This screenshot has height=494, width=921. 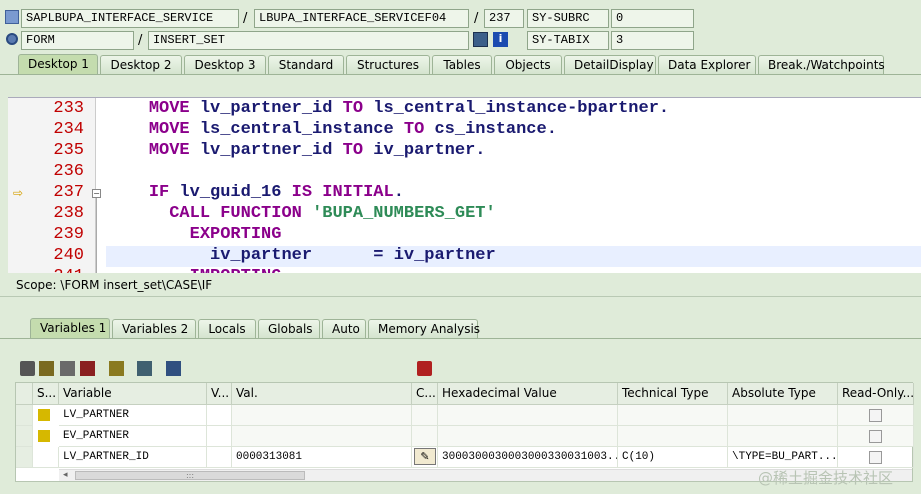 What do you see at coordinates (12, 17) in the screenshot?
I see `program-icon` at bounding box center [12, 17].